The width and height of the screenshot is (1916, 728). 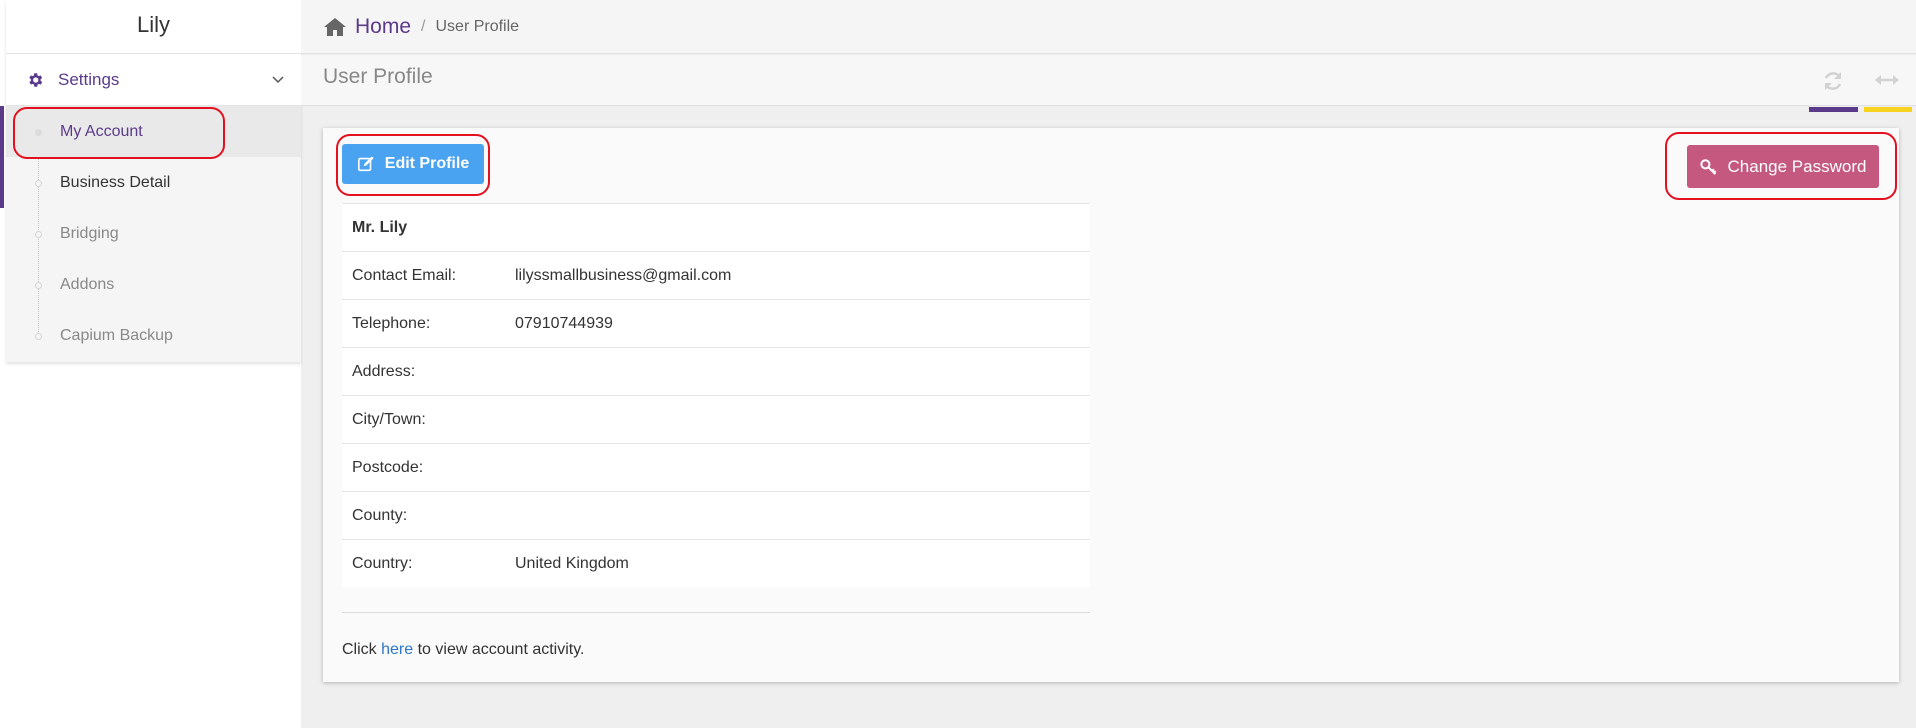 What do you see at coordinates (388, 467) in the screenshot?
I see `field-label: Postcode:` at bounding box center [388, 467].